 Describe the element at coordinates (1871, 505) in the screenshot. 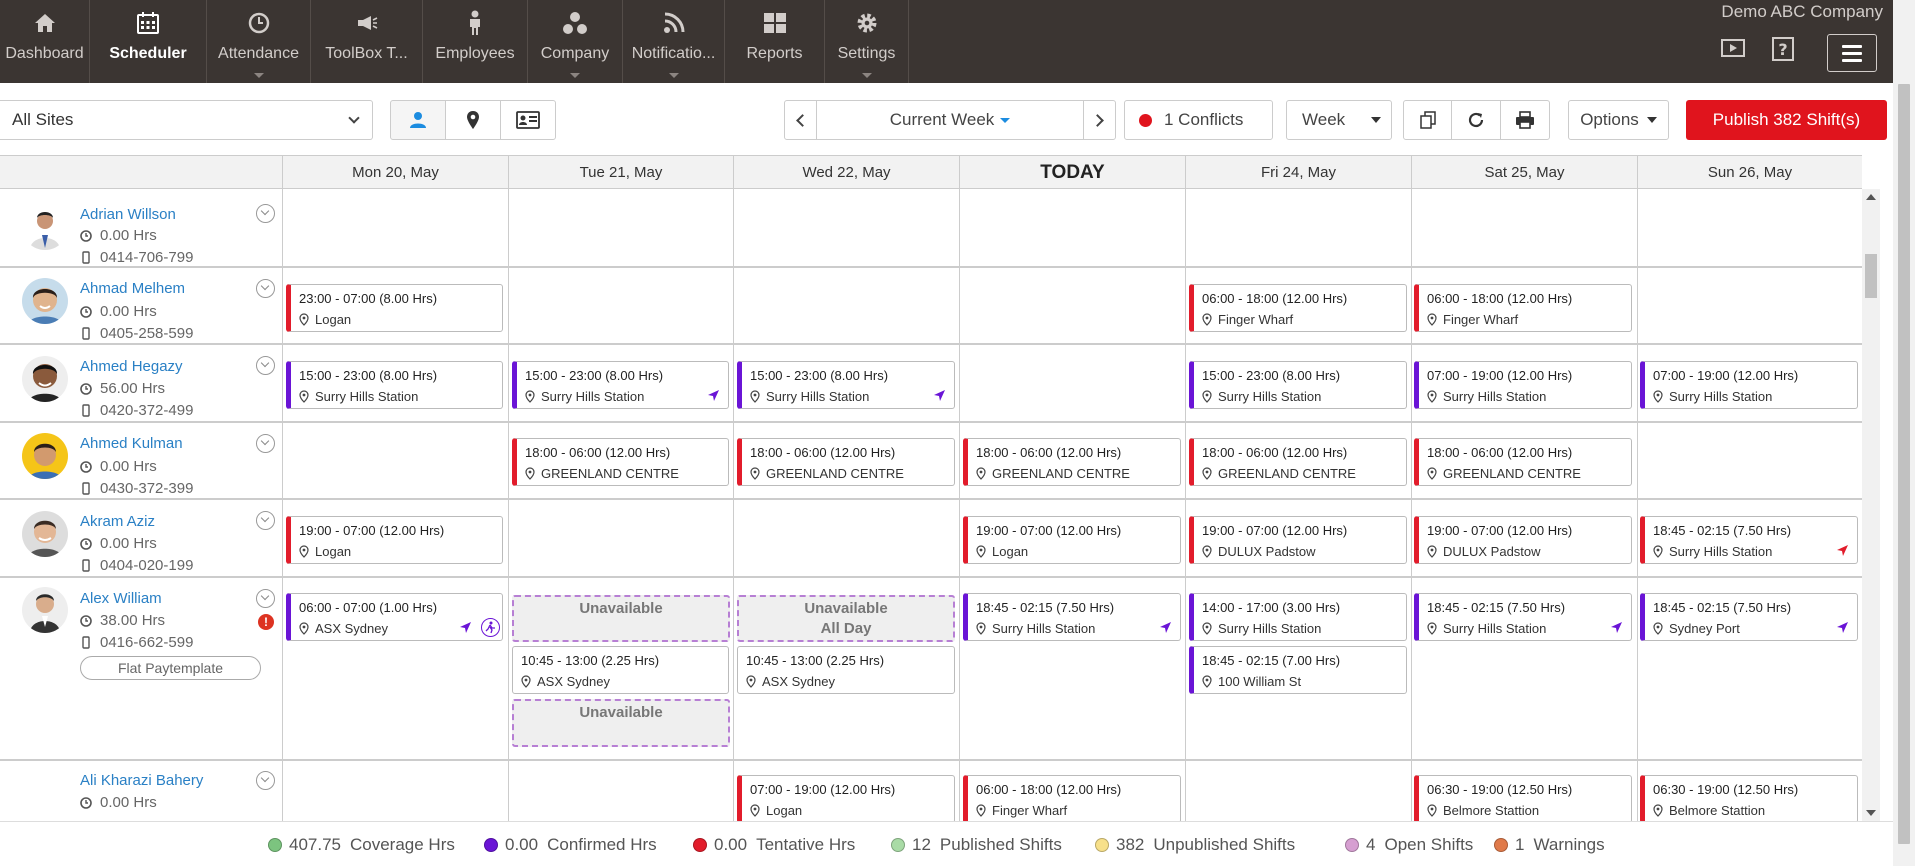

I see `grid-scrollbar` at that location.